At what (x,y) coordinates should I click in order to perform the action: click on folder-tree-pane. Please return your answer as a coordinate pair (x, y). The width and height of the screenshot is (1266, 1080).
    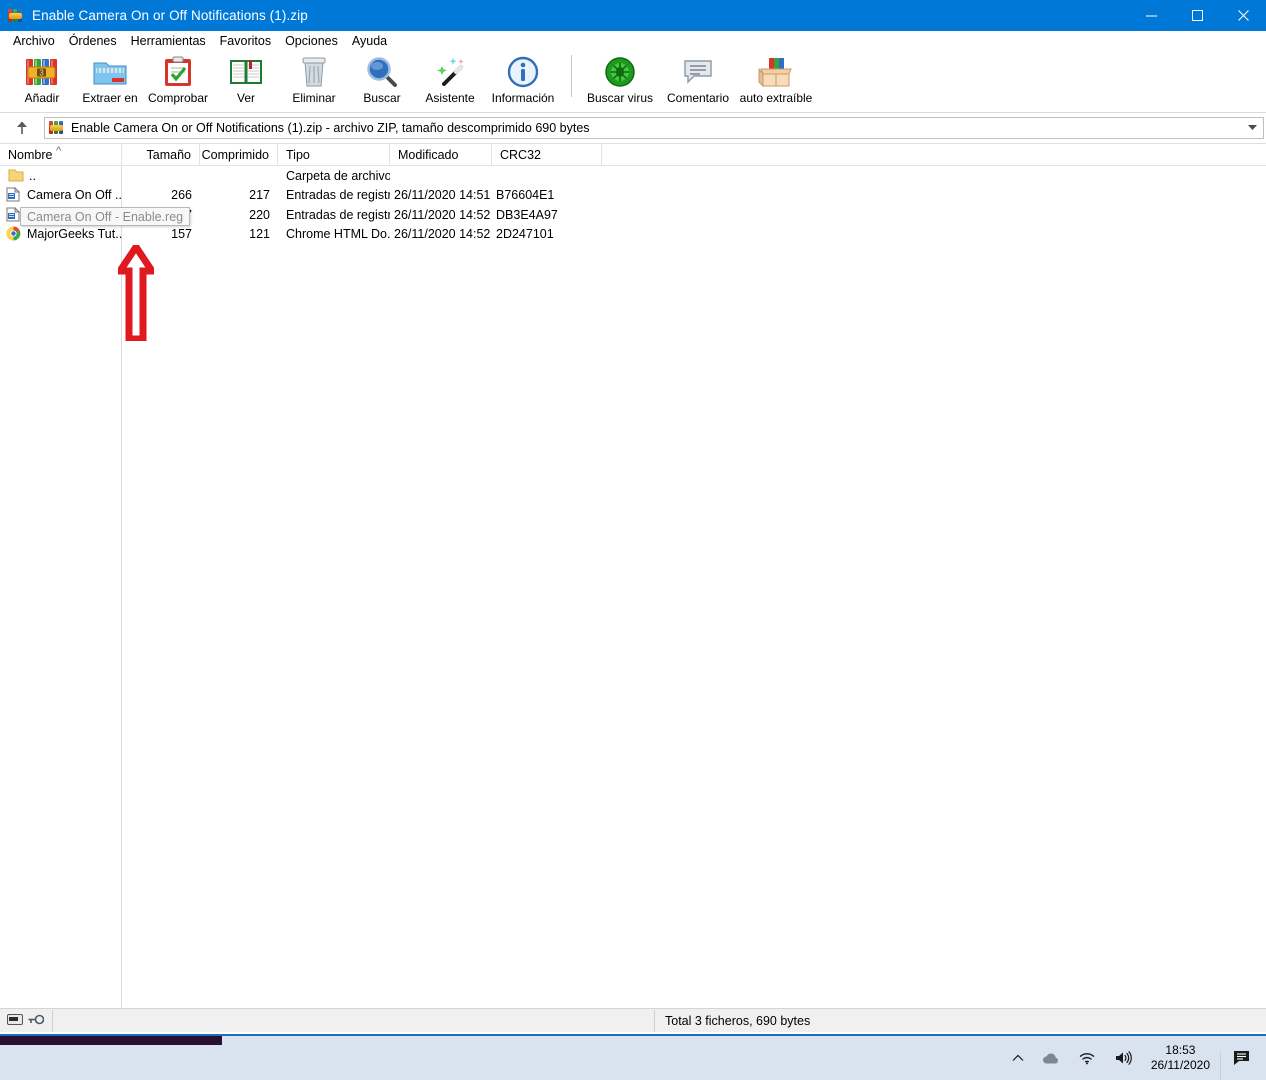
    Looking at the image, I should click on (61, 587).